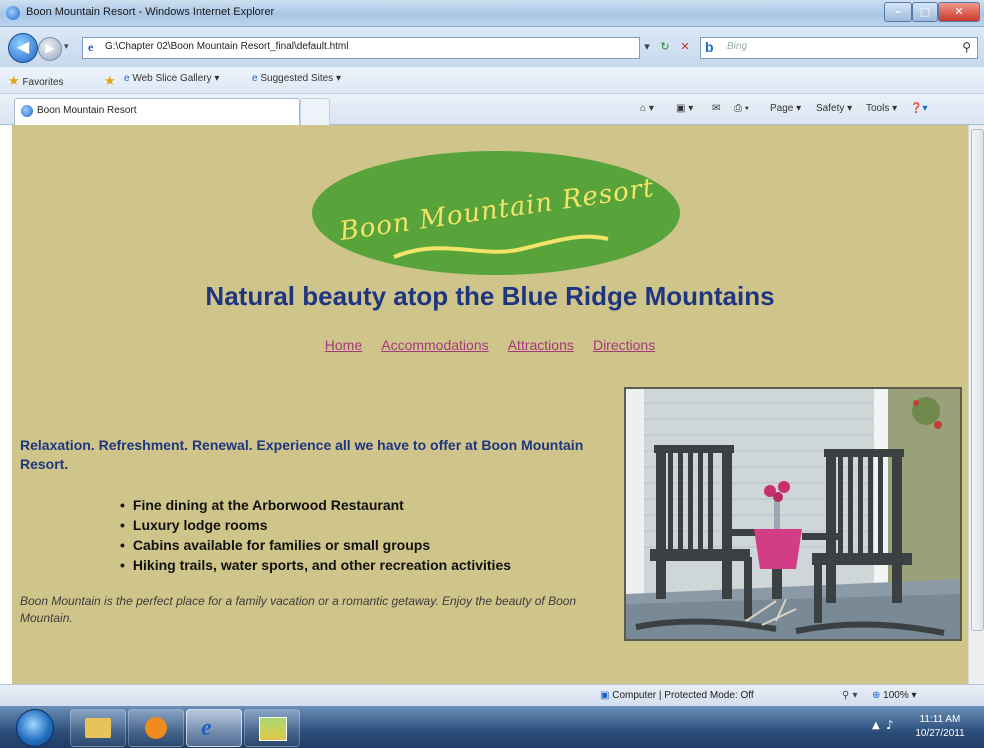 The height and width of the screenshot is (748, 984). What do you see at coordinates (683, 695) in the screenshot?
I see `status-text: Computer | Protected Mode: Off` at bounding box center [683, 695].